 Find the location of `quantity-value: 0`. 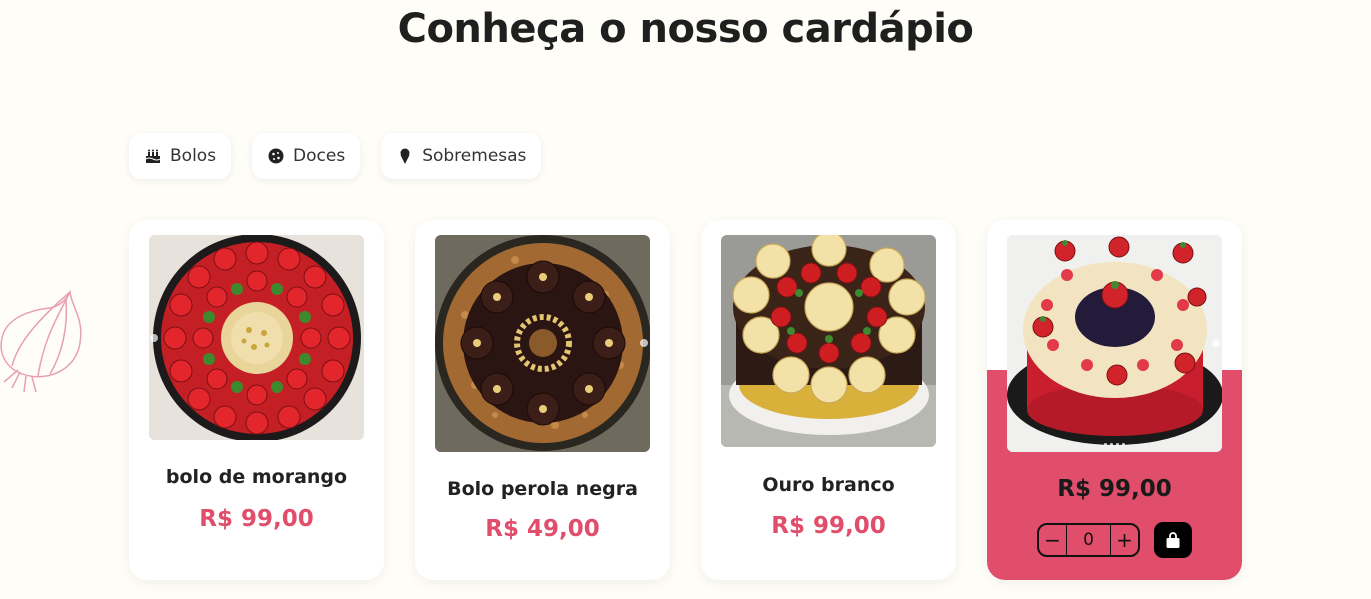

quantity-value: 0 is located at coordinates (1088, 540).